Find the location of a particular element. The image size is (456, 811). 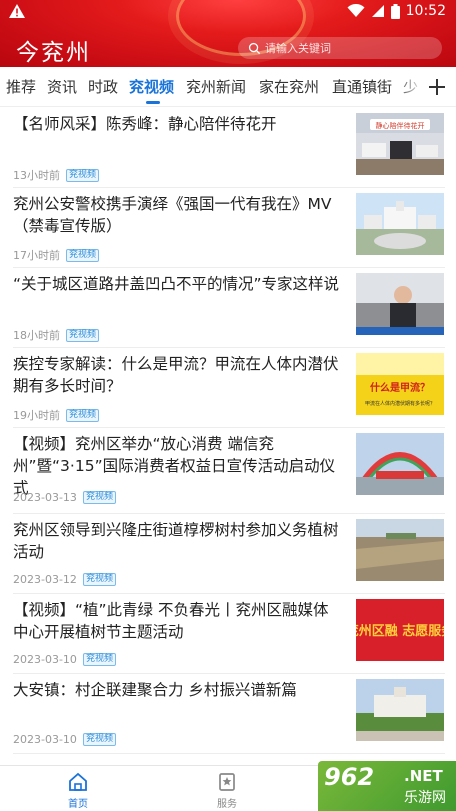

app-title: 今兖州 is located at coordinates (53, 53).